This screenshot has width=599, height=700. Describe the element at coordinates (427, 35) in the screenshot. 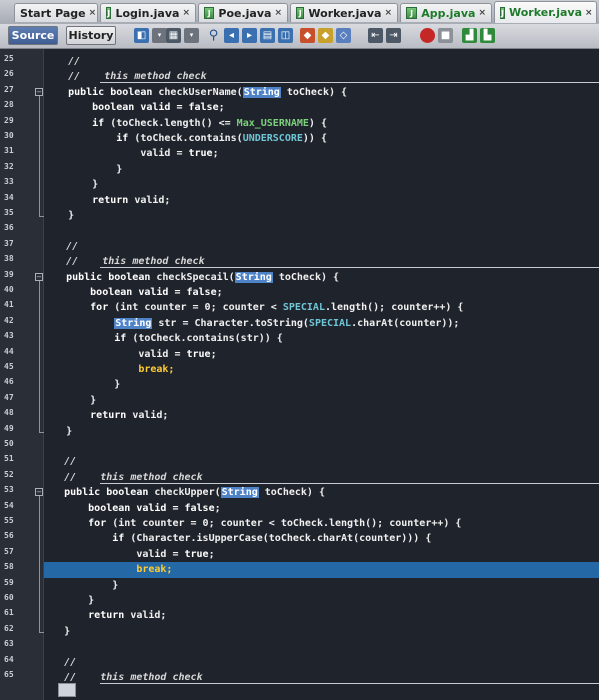

I see `start-macro-icon` at that location.